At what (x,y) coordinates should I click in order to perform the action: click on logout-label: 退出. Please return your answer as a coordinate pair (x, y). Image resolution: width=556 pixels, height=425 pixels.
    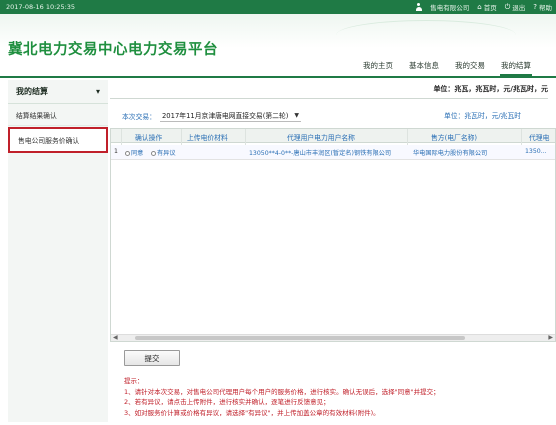
    Looking at the image, I should click on (519, 8).